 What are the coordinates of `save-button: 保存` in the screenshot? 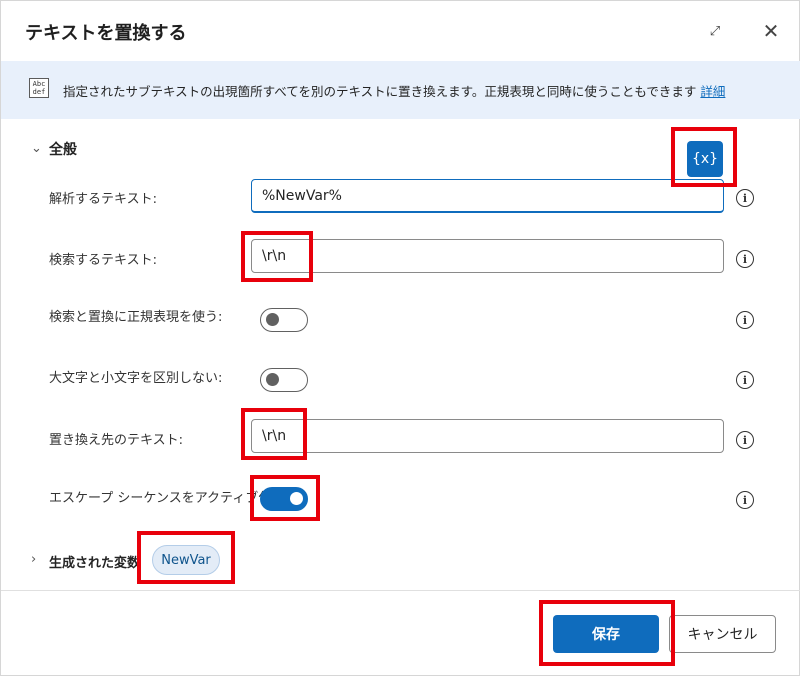 It's located at (606, 634).